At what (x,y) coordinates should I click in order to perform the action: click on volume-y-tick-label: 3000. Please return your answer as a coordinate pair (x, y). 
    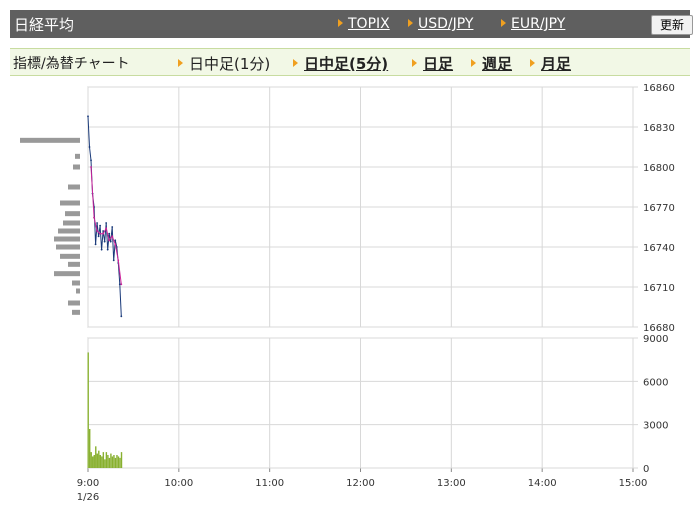
    Looking at the image, I should click on (655, 426).